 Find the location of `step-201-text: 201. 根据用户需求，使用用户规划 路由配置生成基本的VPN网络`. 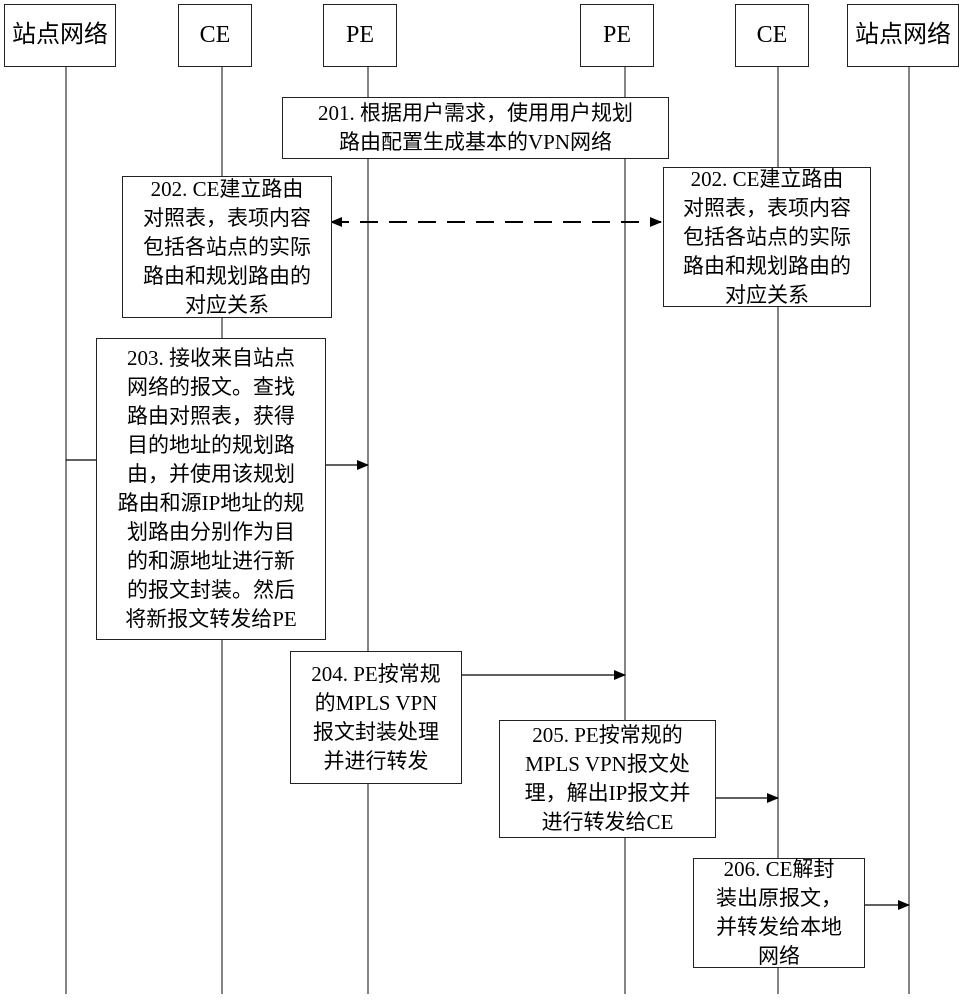

step-201-text: 201. 根据用户需求，使用用户规划 路由配置生成基本的VPN网络 is located at coordinates (475, 127).